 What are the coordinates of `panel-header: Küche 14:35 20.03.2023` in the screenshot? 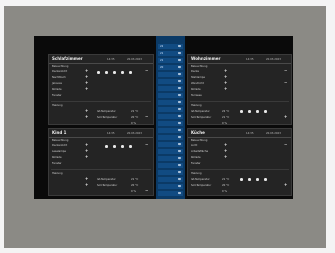 It's located at (239, 133).